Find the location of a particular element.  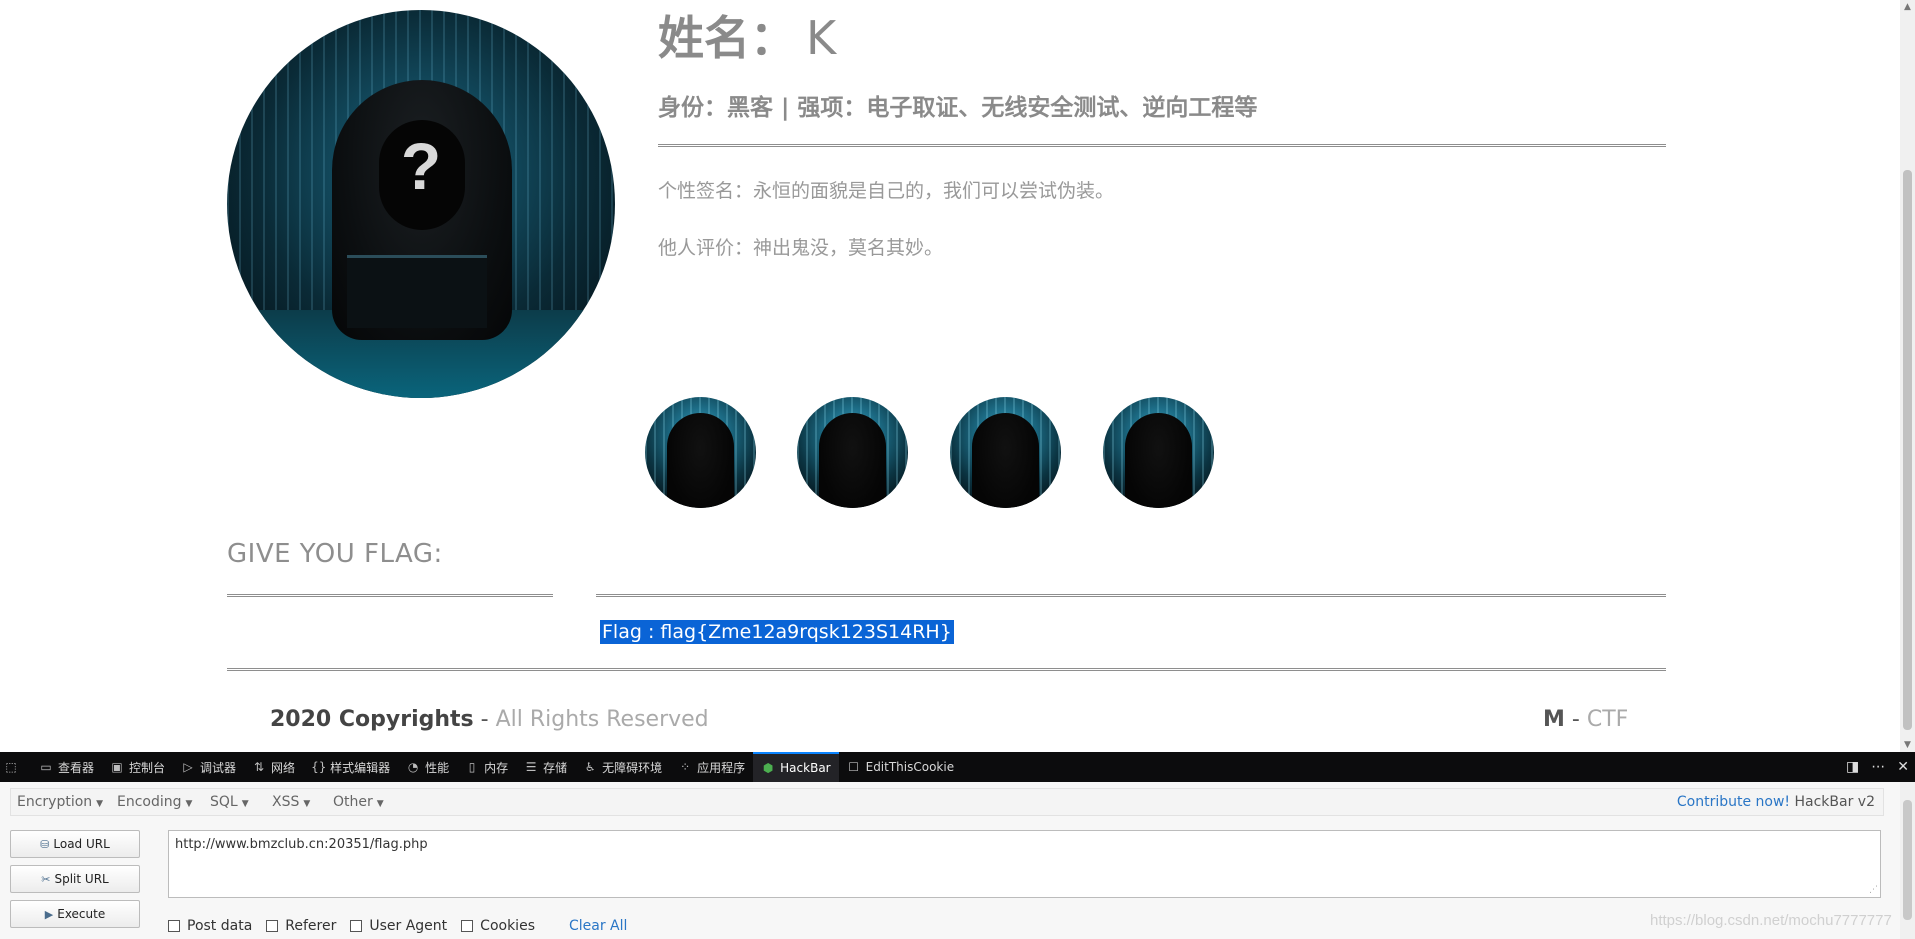

name-label: 姓名： is located at coordinates (727, 38).